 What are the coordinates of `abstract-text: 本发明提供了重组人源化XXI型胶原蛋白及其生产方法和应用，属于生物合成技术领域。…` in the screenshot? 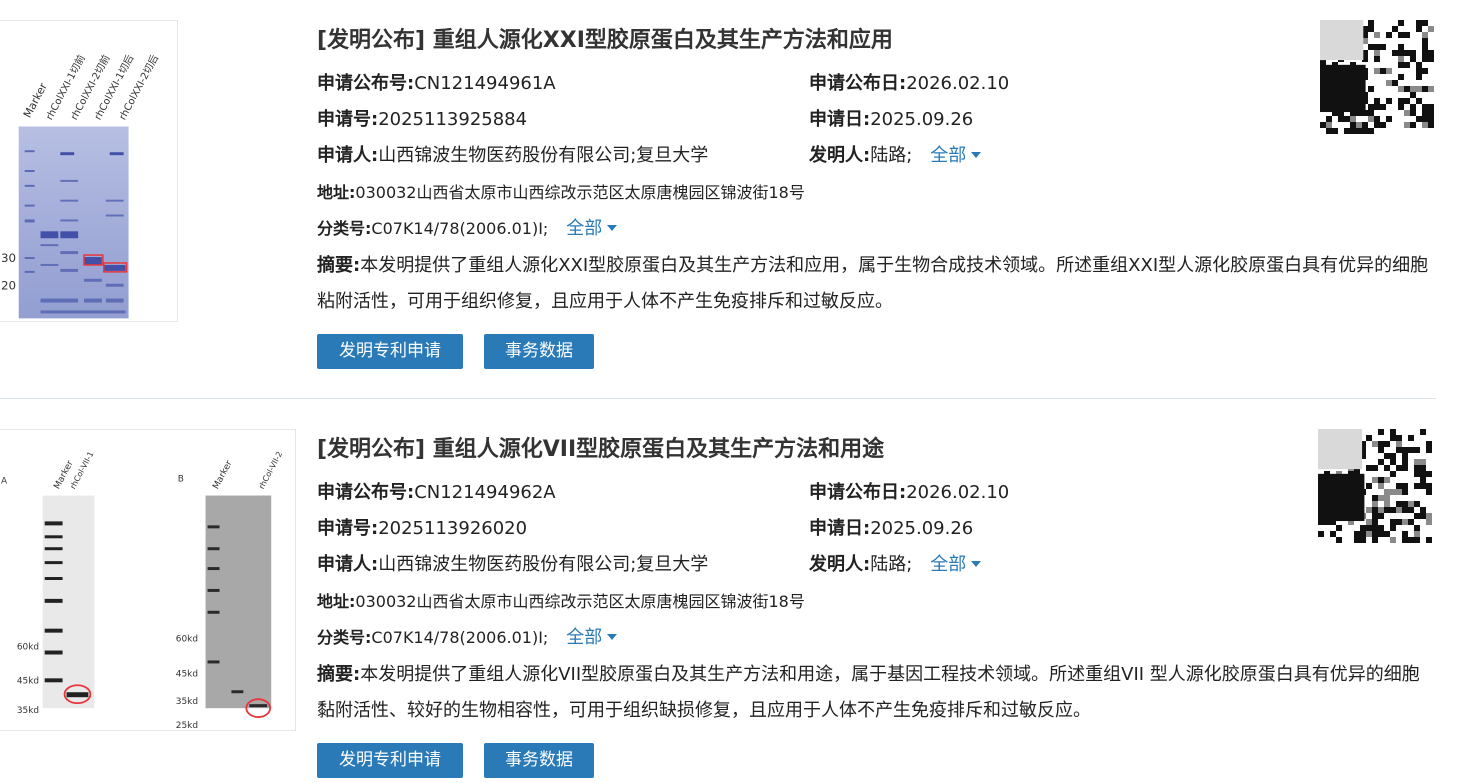 It's located at (873, 283).